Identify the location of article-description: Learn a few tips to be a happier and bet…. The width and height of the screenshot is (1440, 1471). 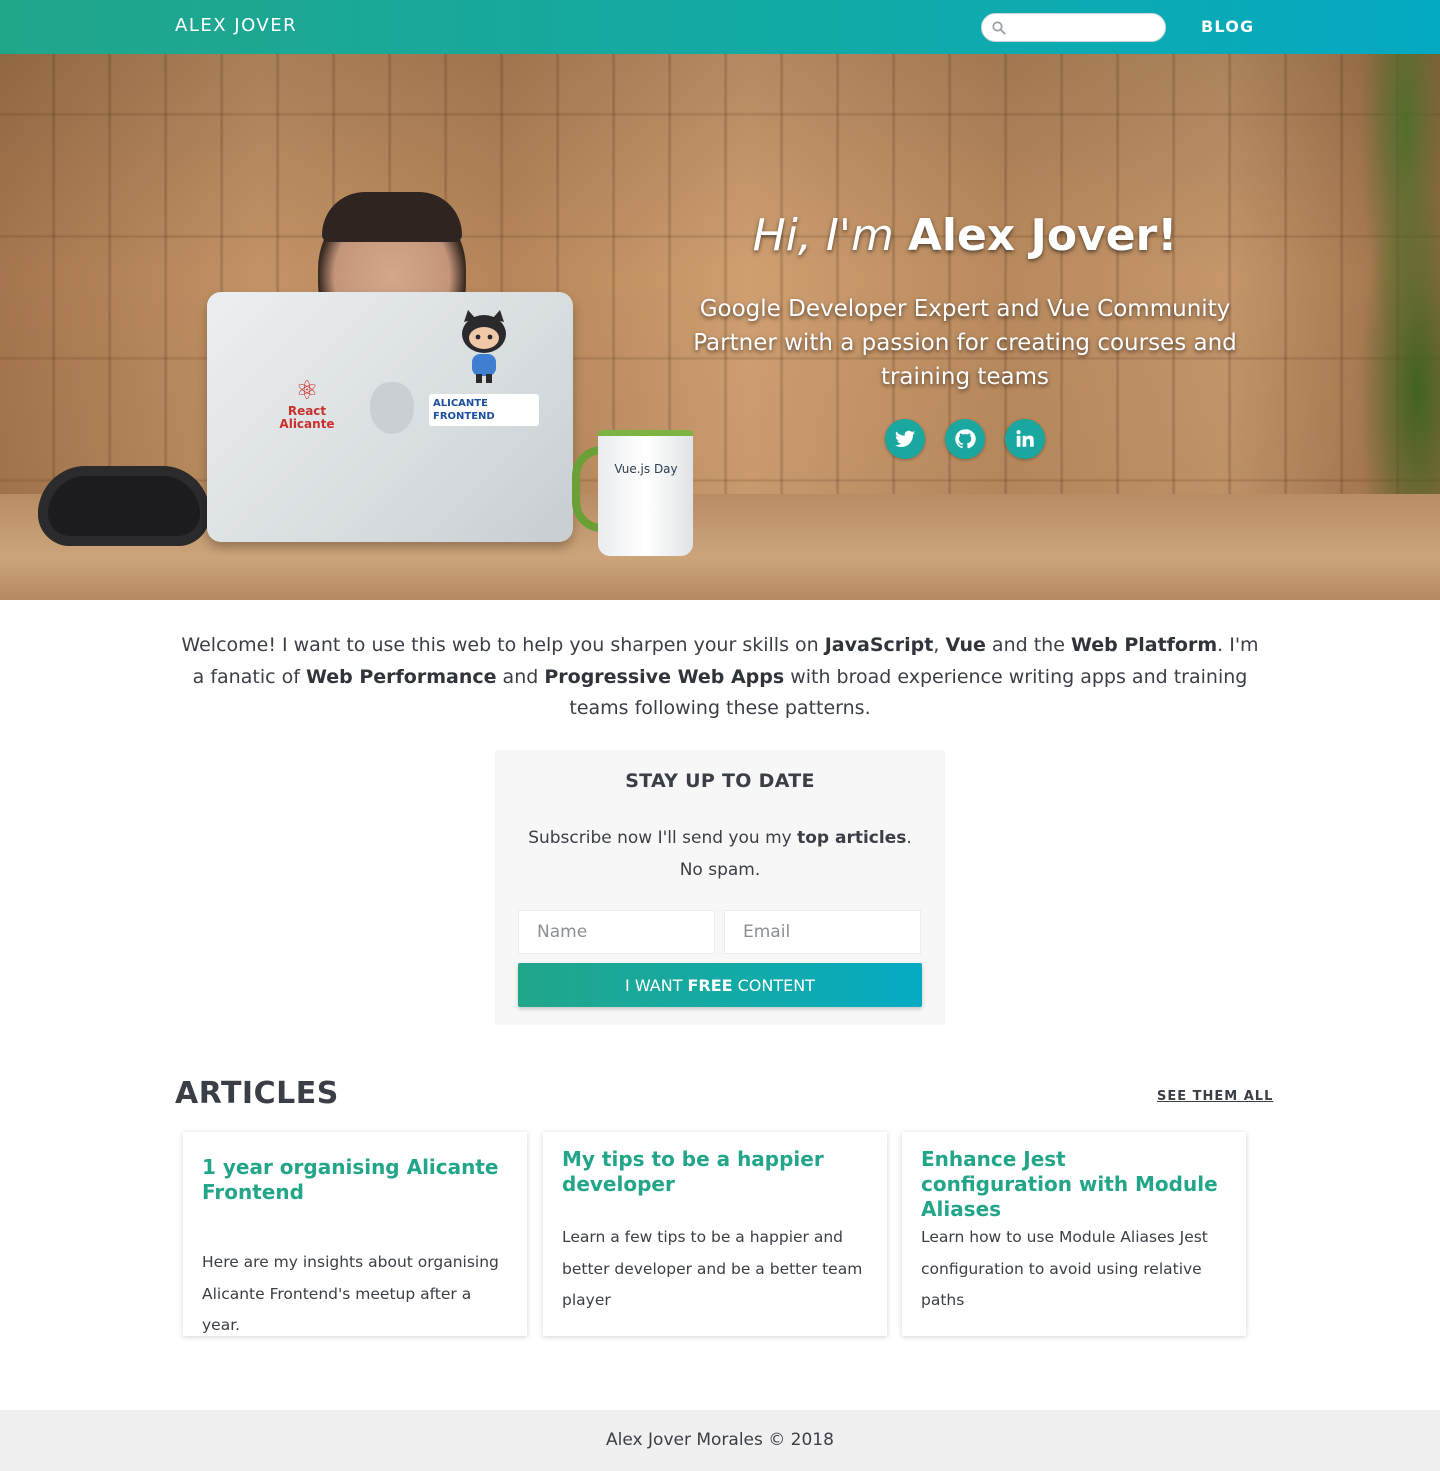
(712, 1268).